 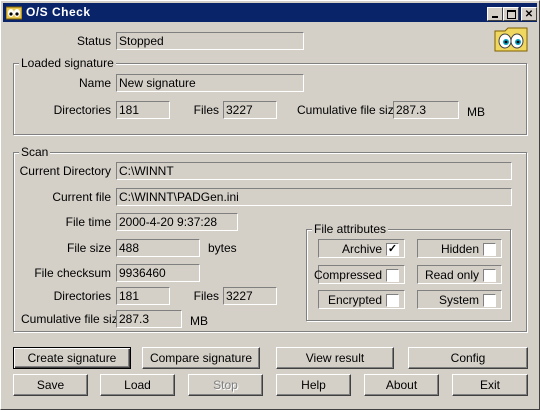 I want to click on close-button: ✕, so click(x=529, y=14).